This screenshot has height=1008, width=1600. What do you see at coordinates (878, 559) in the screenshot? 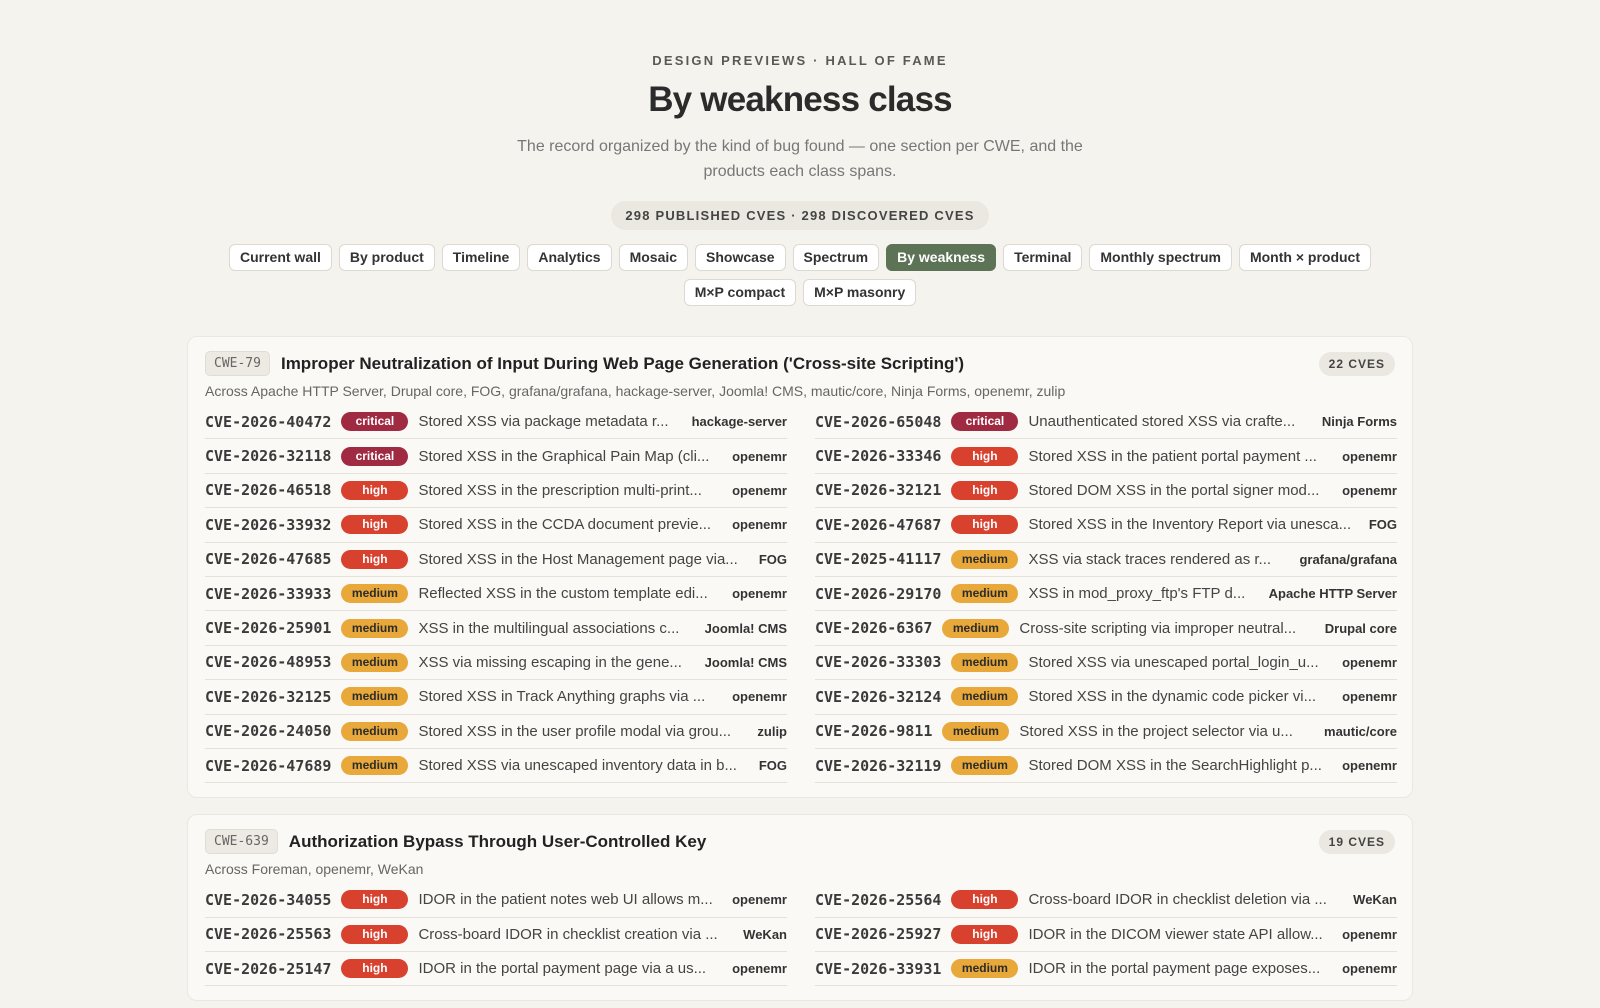
I see `cve-id-link: CVE-2025-41117` at bounding box center [878, 559].